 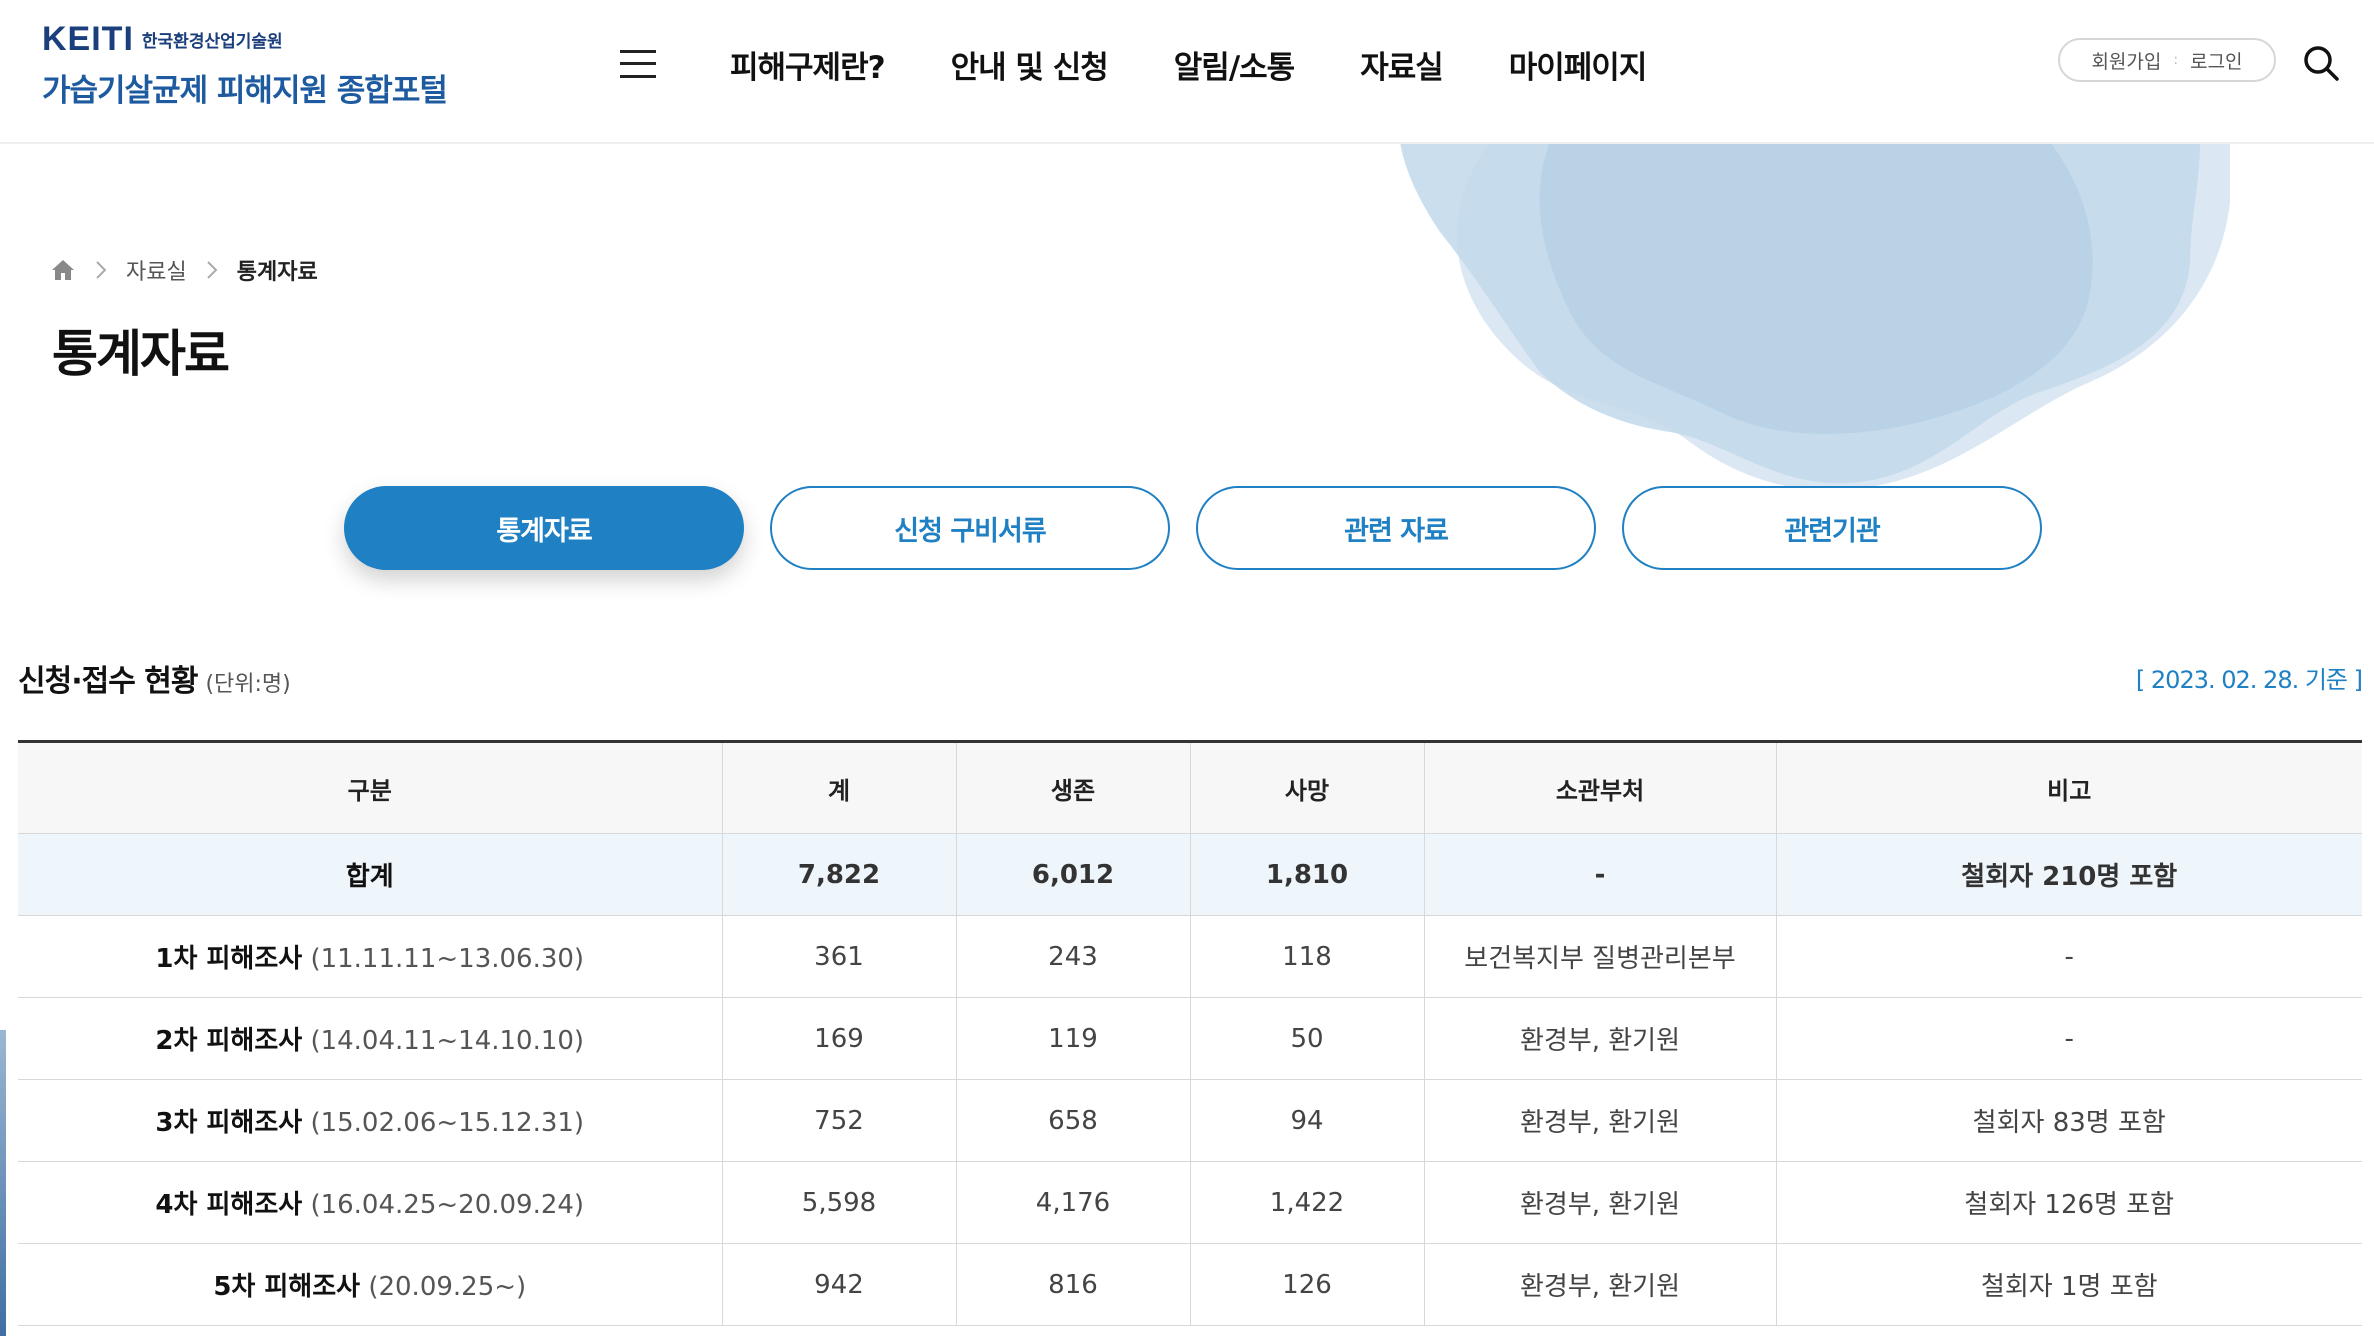 I want to click on survey-name: 1차 피해조사, so click(x=229, y=959).